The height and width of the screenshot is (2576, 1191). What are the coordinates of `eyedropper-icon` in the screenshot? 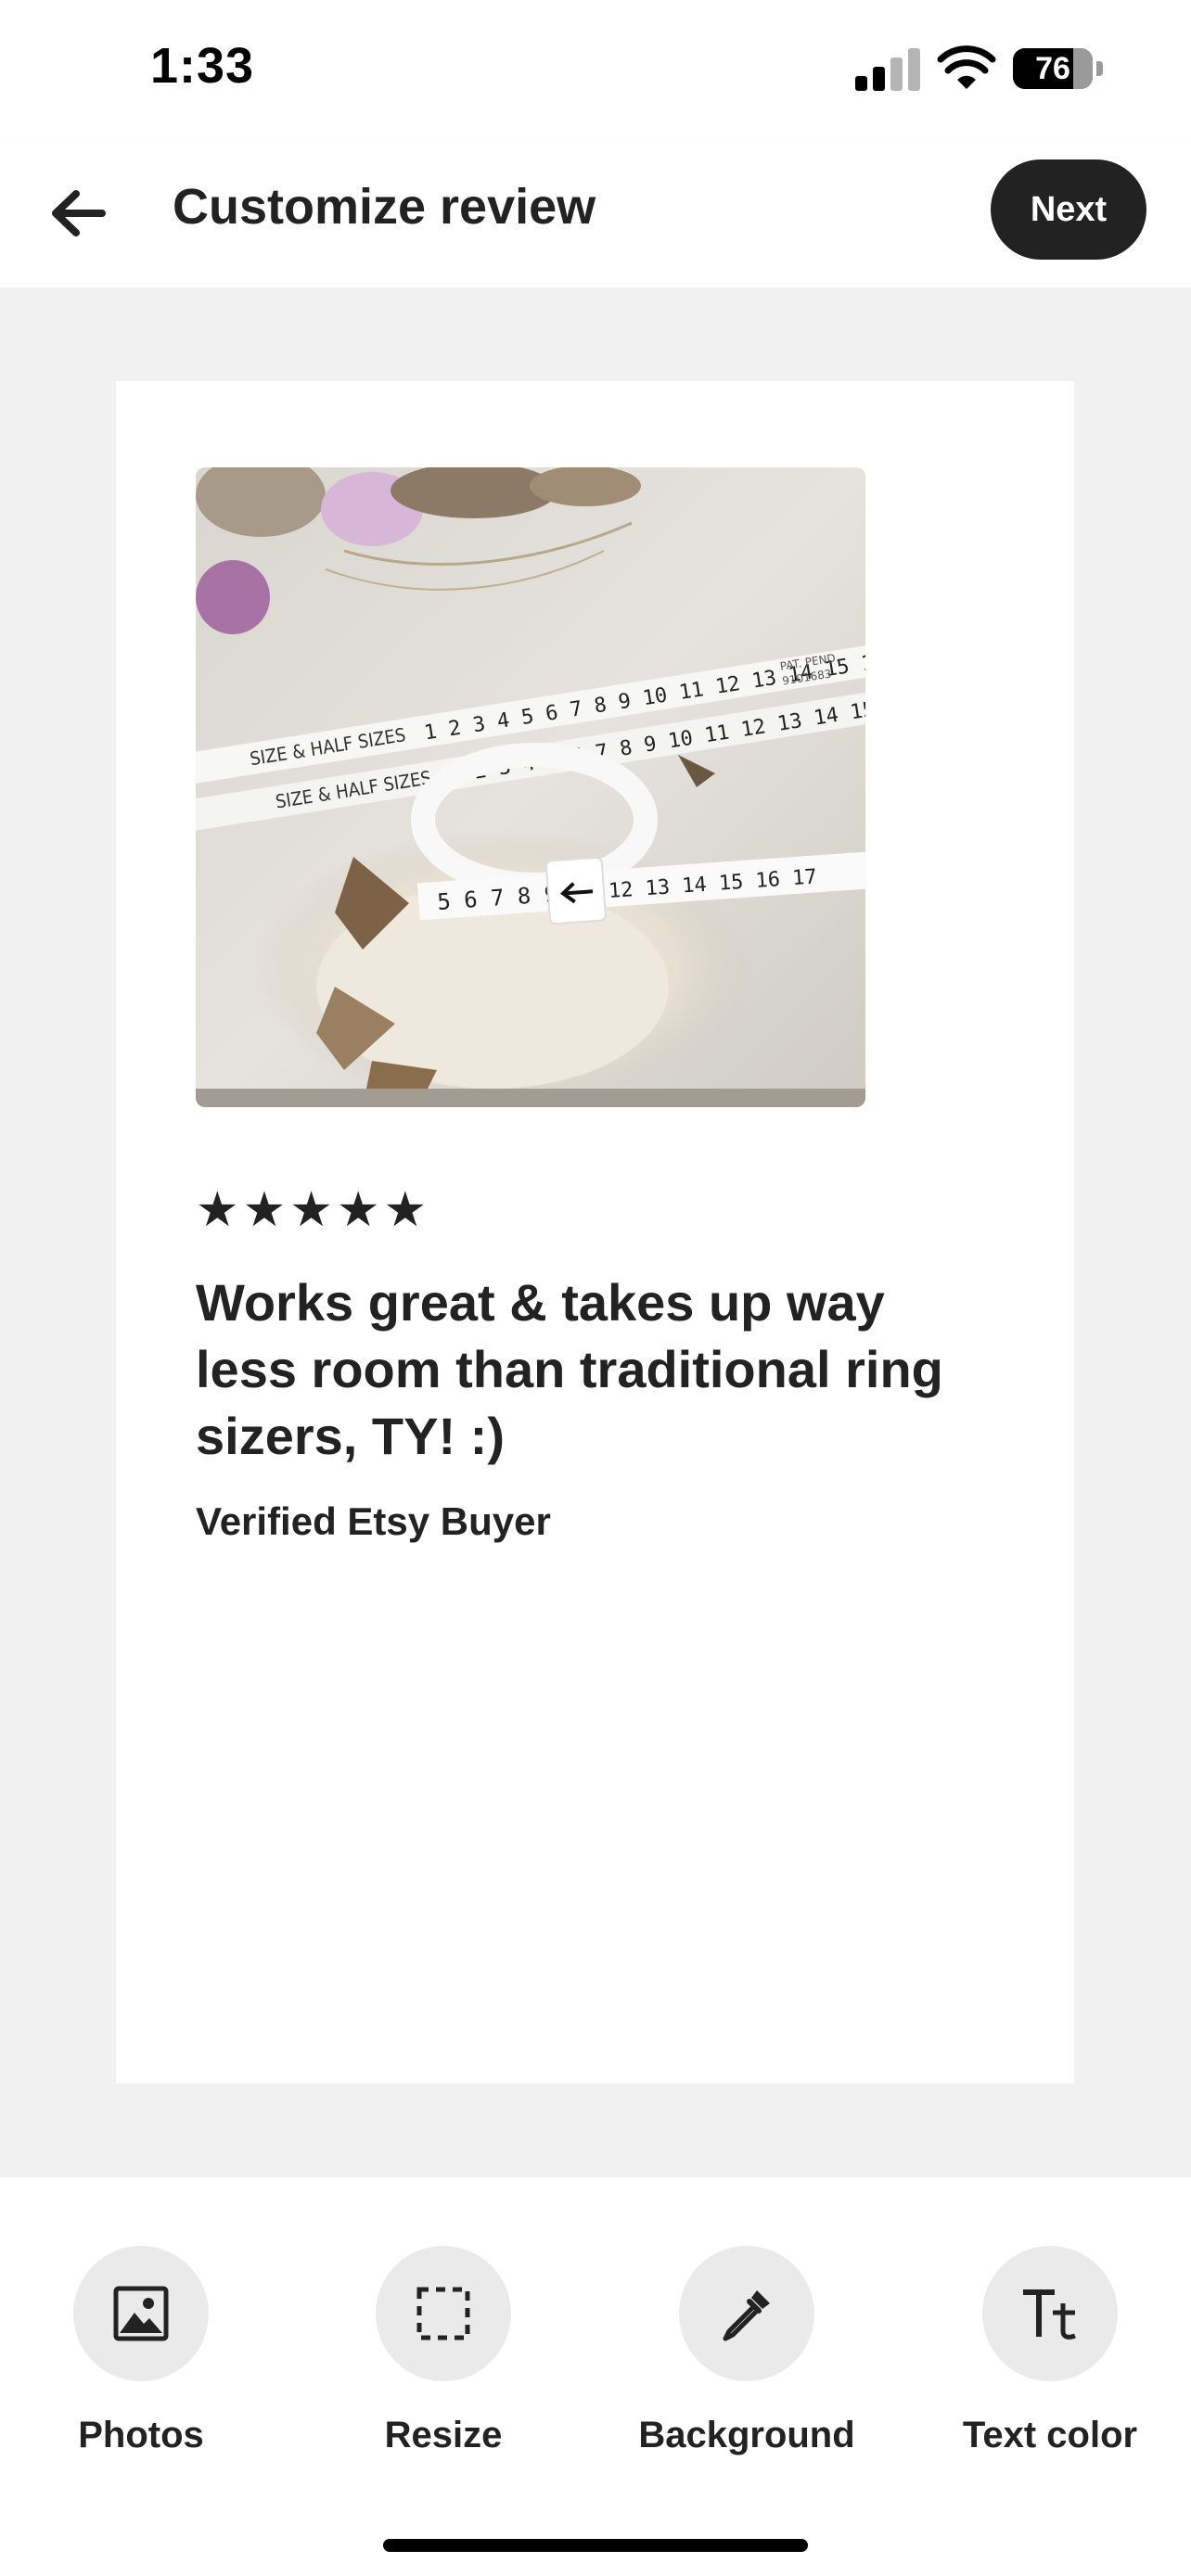 It's located at (746, 2315).